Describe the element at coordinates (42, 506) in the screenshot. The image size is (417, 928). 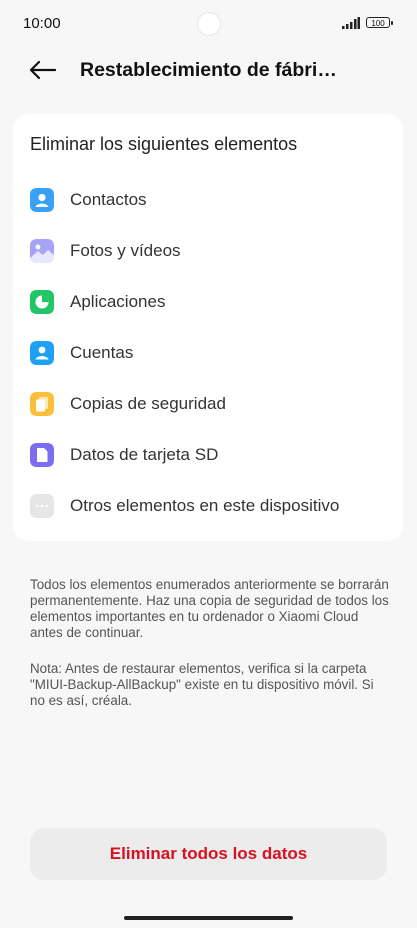
I see `more-icon` at that location.